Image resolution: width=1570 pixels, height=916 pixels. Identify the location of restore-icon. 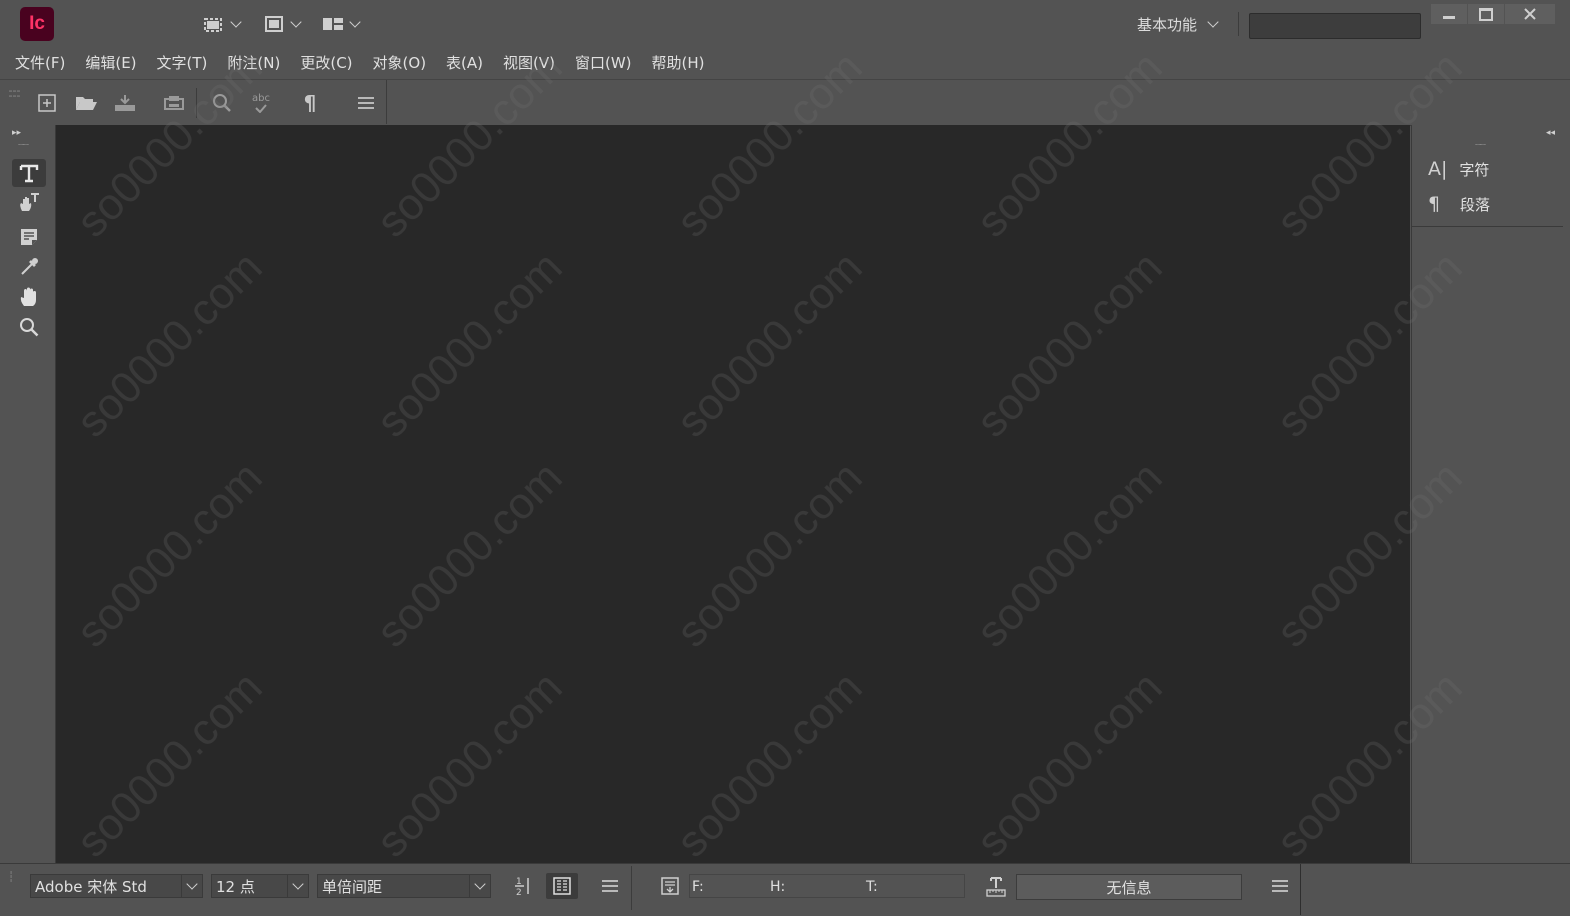
(1486, 14).